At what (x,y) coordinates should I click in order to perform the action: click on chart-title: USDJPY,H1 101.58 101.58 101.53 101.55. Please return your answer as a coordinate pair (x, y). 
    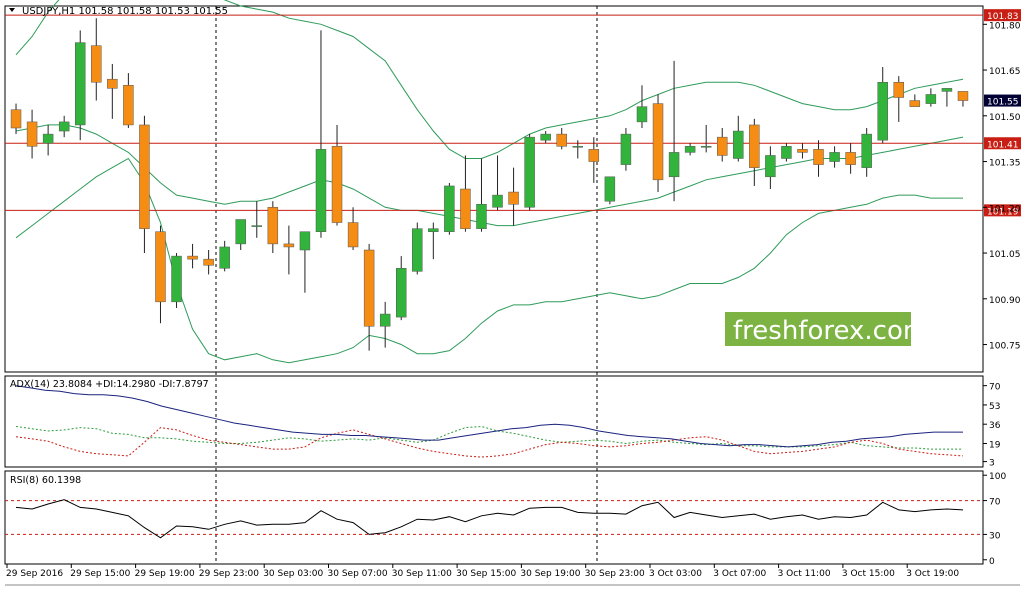
    Looking at the image, I should click on (125, 11).